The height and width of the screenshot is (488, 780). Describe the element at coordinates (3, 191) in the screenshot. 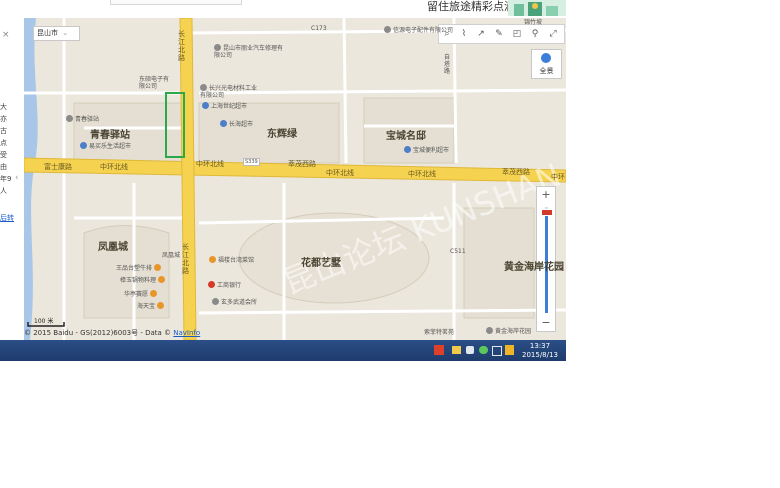

I see `panel-text-line: 人` at that location.